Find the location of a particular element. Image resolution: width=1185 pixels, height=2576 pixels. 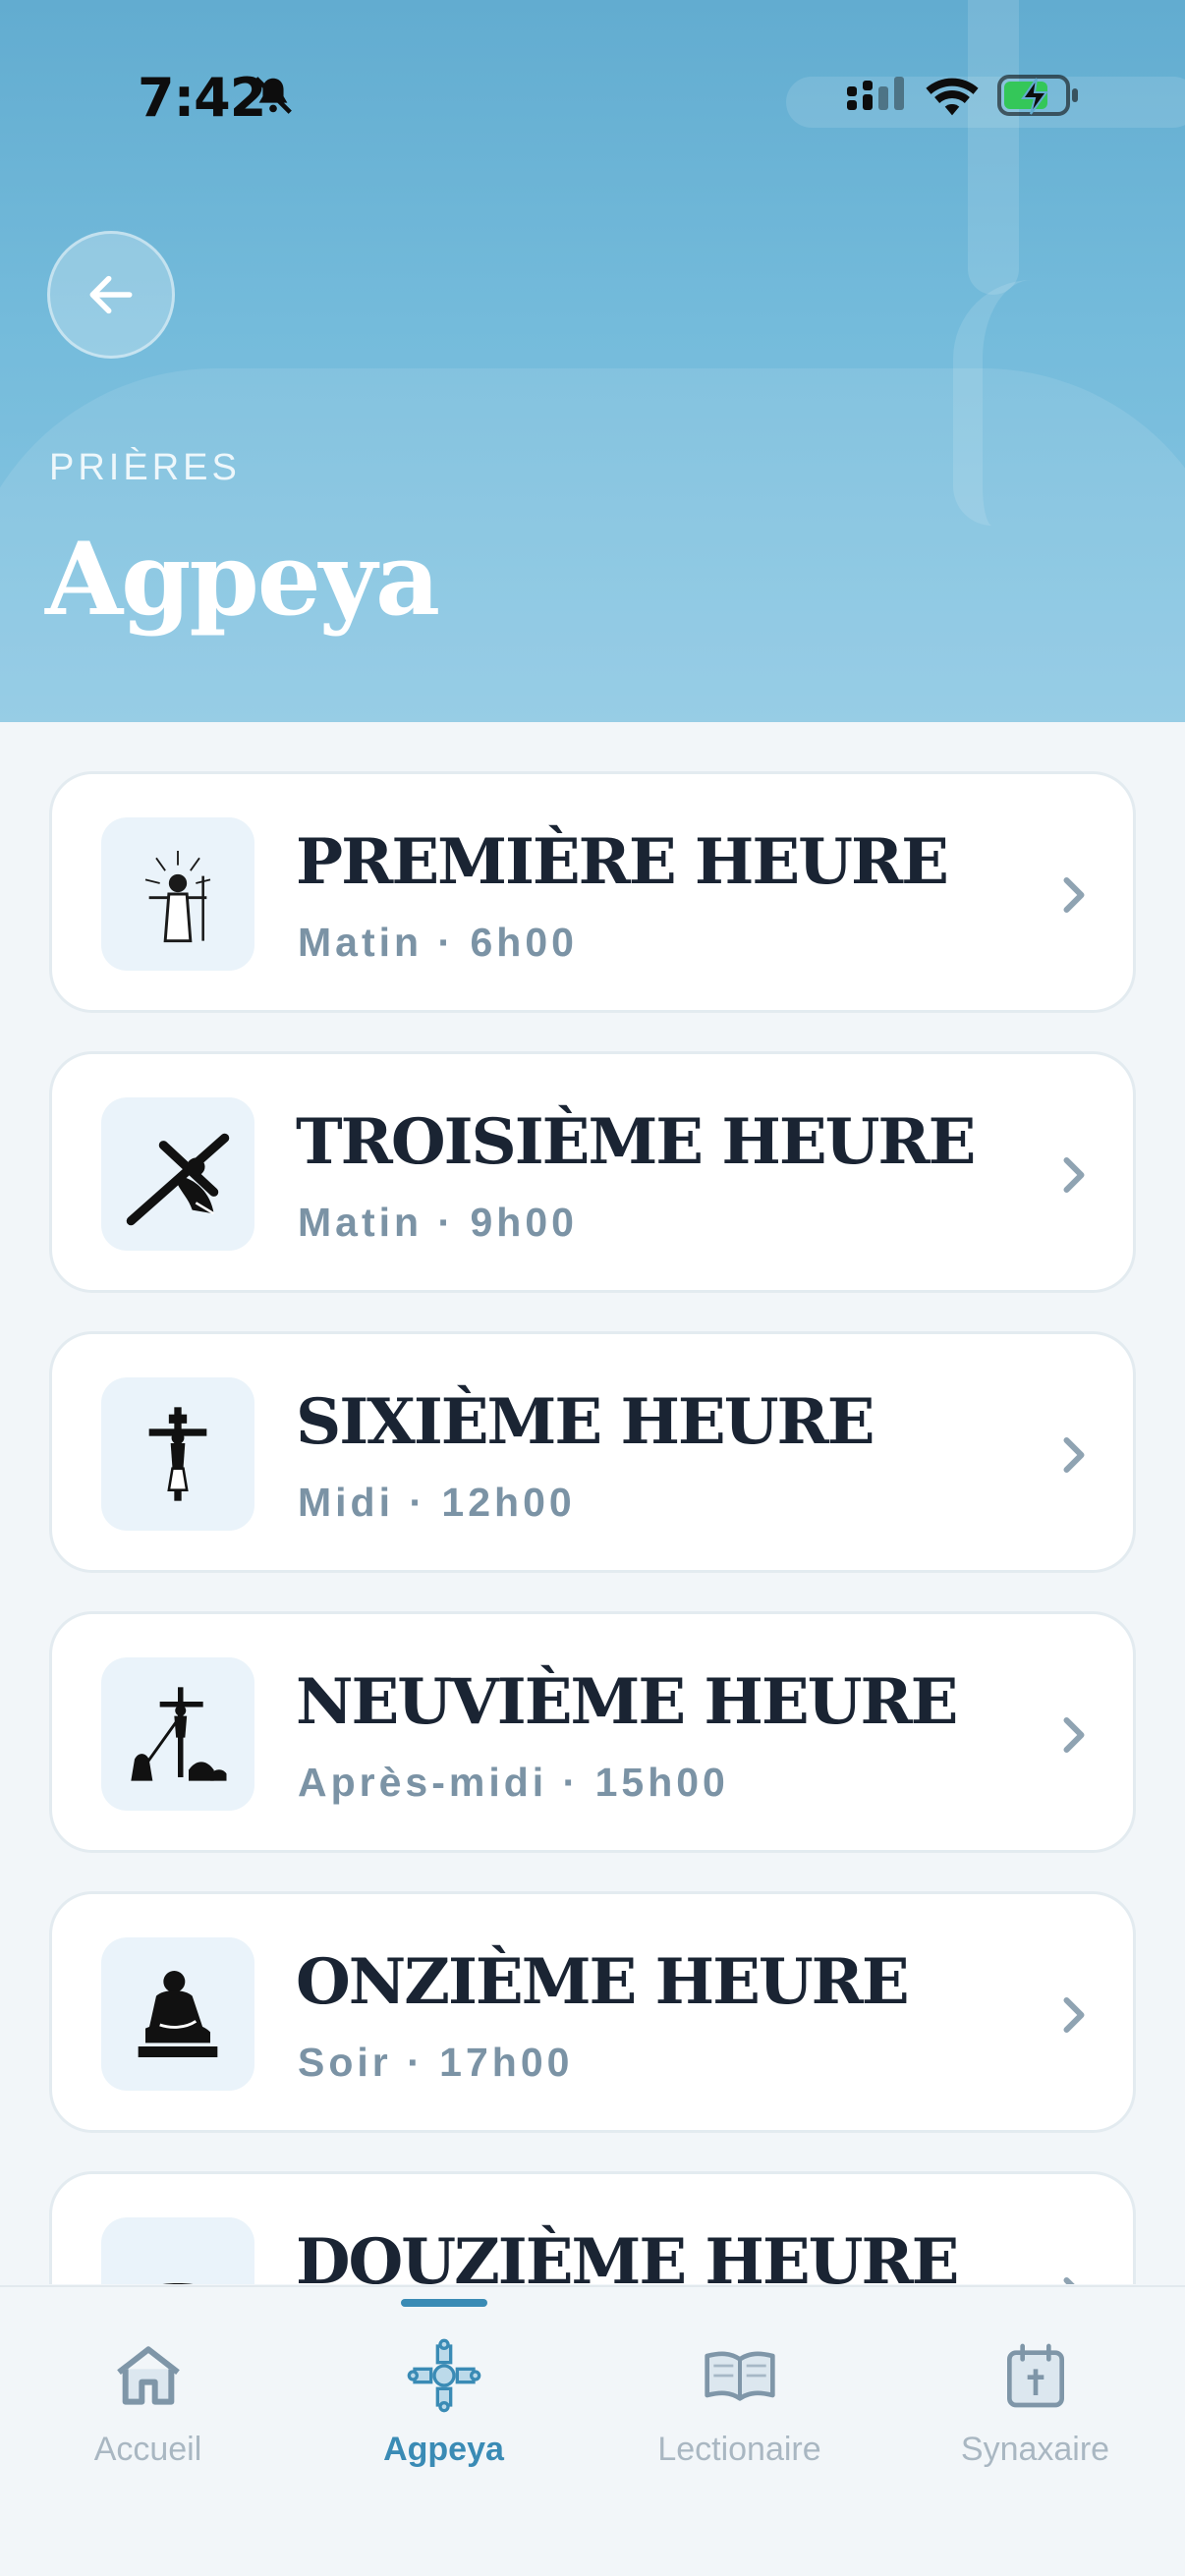

hour-subtitle: Après-midi · 15h00 is located at coordinates (513, 1782).